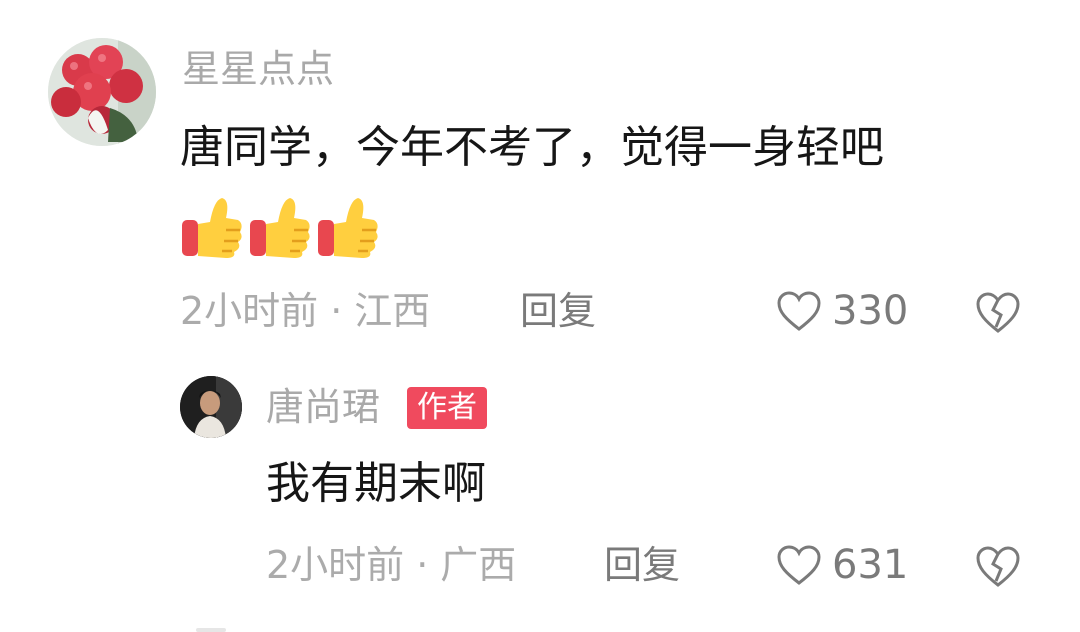 The width and height of the screenshot is (1080, 632). I want to click on reply-location: 广西, so click(478, 565).